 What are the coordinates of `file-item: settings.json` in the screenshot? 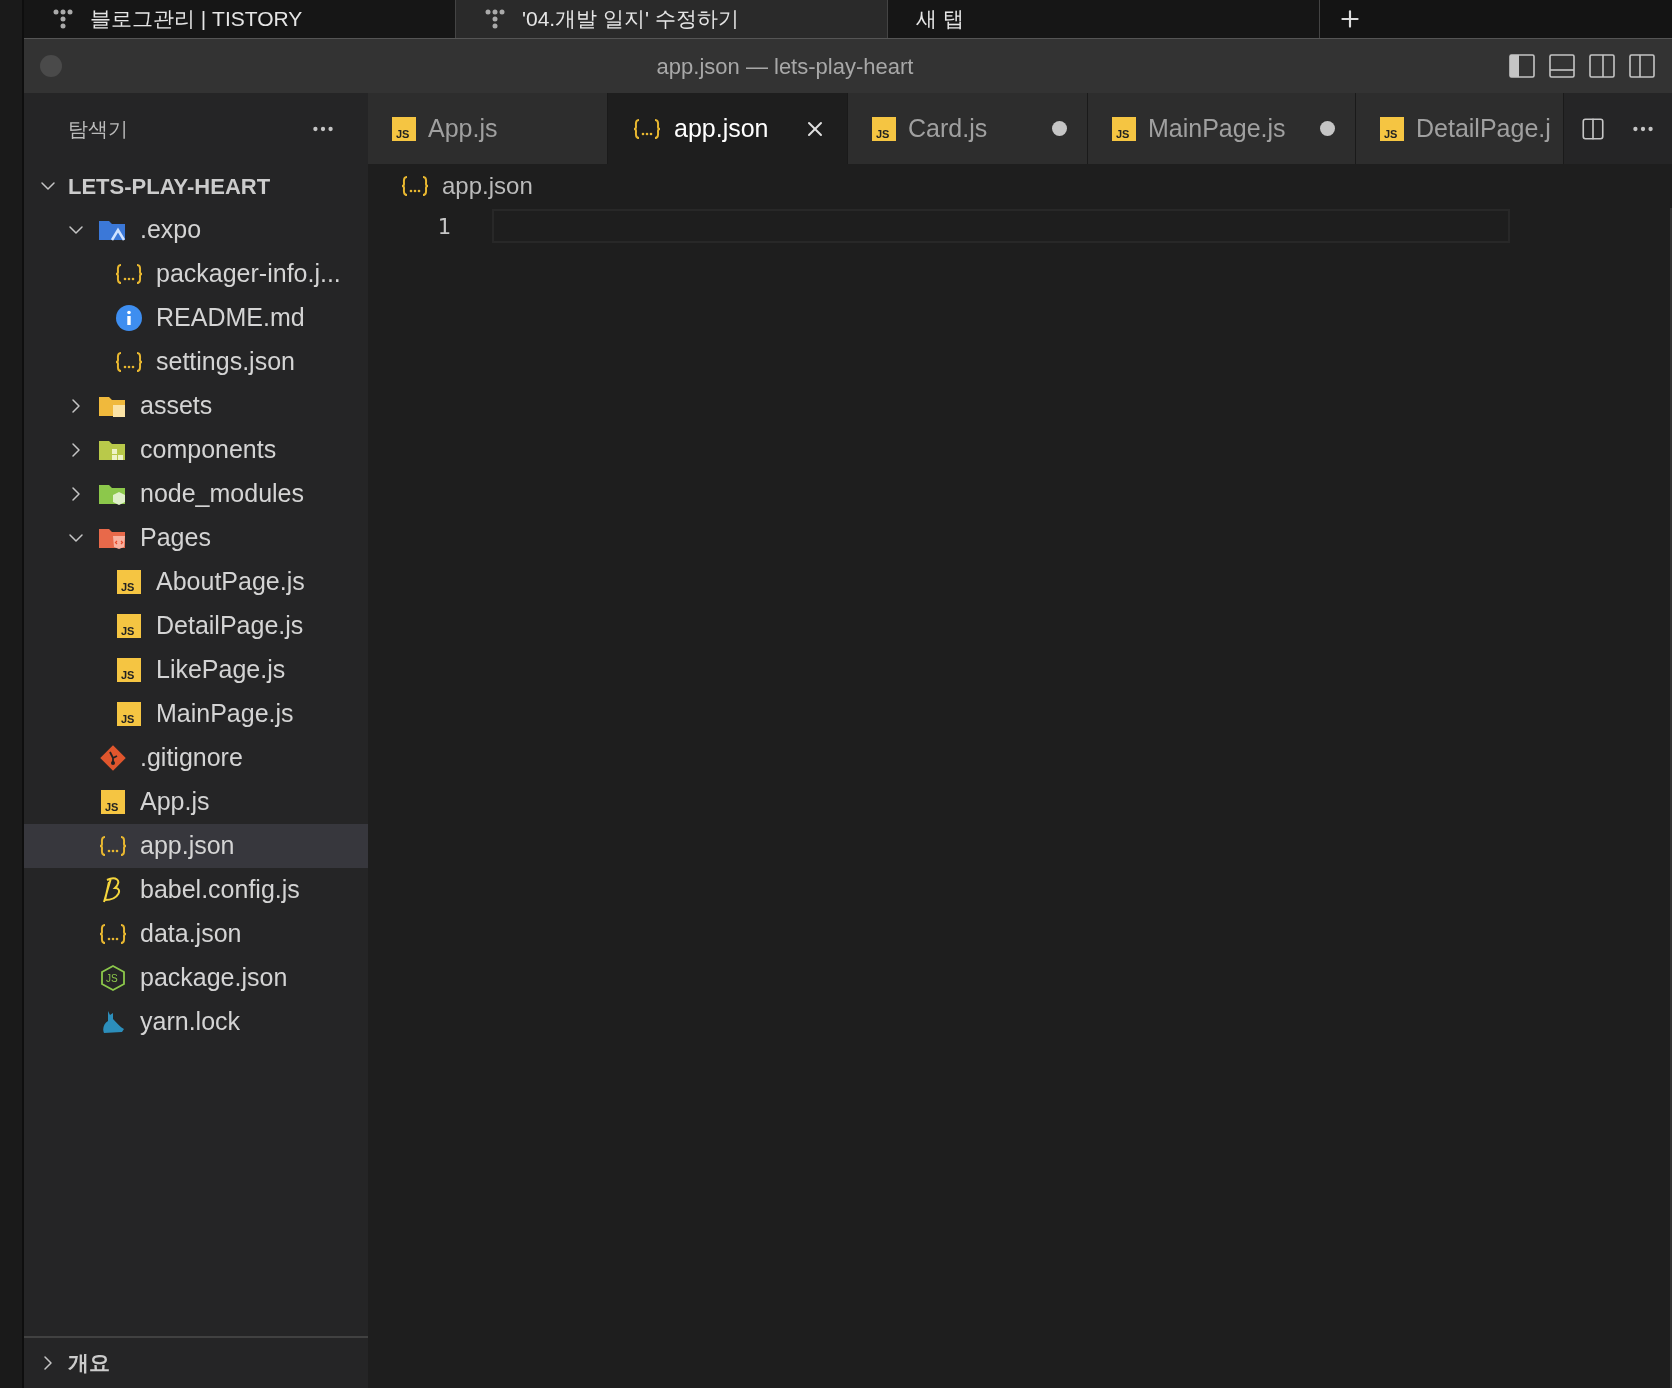 It's located at (196, 362).